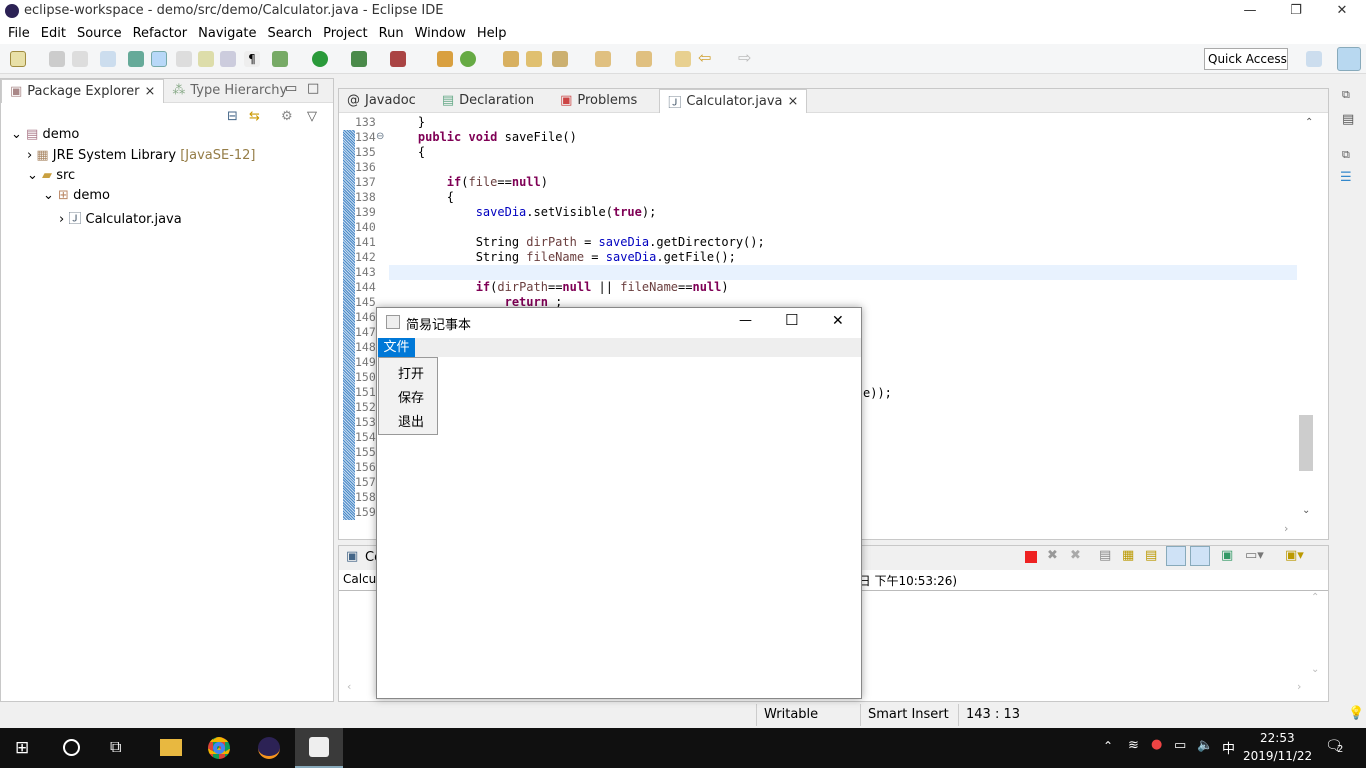 This screenshot has height=768, width=1366. Describe the element at coordinates (706, 58) in the screenshot. I see `back-arrow-icon: ⇦` at that location.